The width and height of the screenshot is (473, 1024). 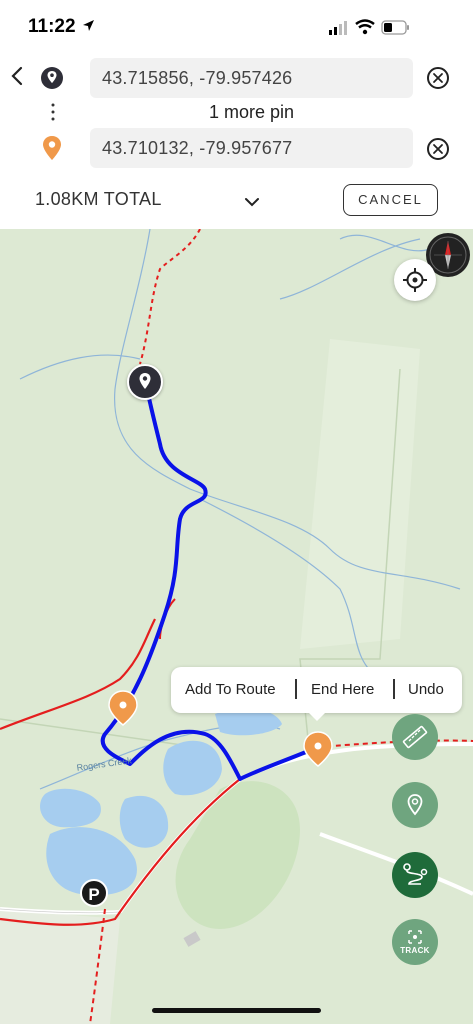 I want to click on back-button, so click(x=17, y=77).